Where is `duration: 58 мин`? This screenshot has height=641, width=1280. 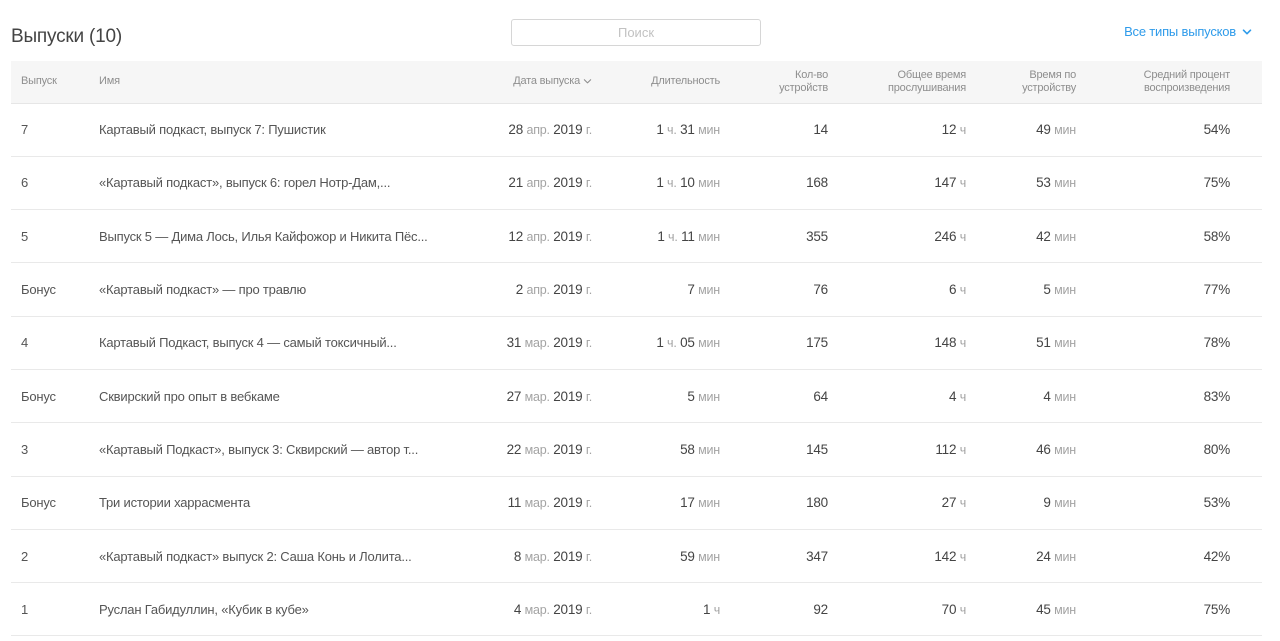 duration: 58 мин is located at coordinates (656, 449).